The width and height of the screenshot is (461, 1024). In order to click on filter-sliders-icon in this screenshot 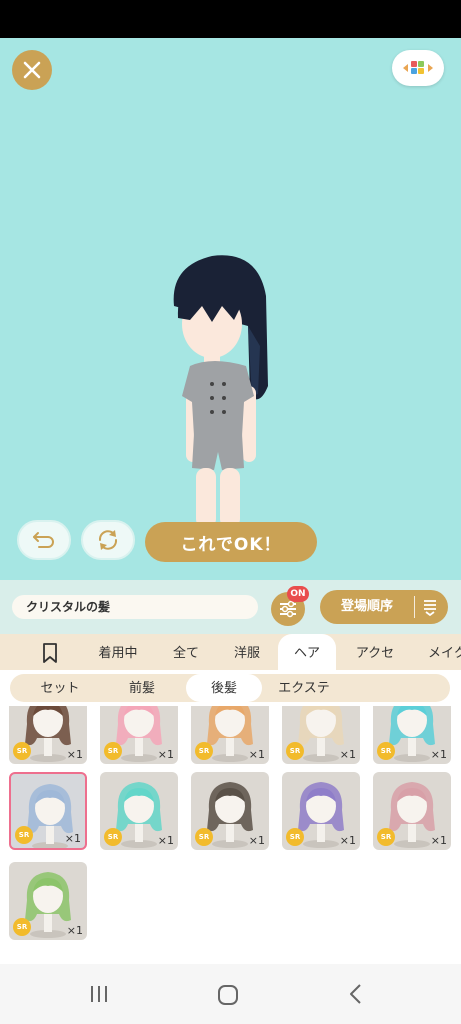, I will do `click(288, 609)`.